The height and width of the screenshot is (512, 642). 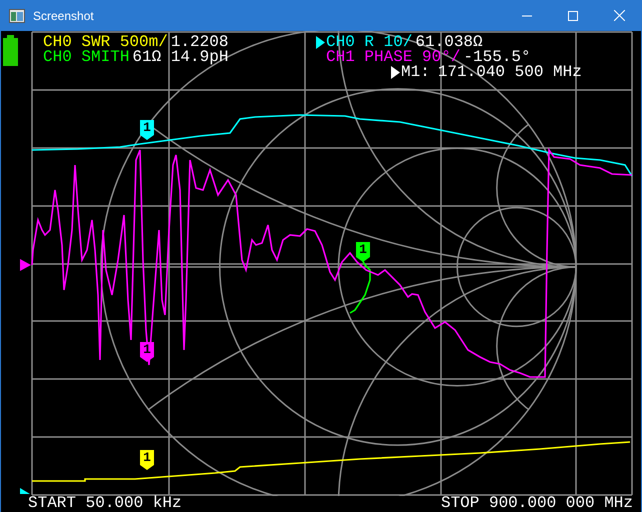 What do you see at coordinates (105, 503) in the screenshot?
I see `start-frequency: START 50.000 kHz` at bounding box center [105, 503].